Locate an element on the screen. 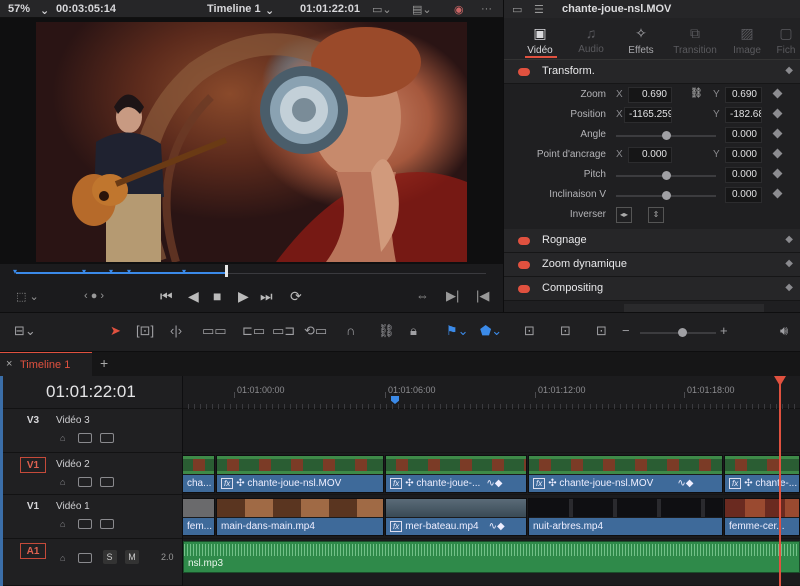 The image size is (800, 586). flip-vertical-icon: ⇕ is located at coordinates (656, 215).